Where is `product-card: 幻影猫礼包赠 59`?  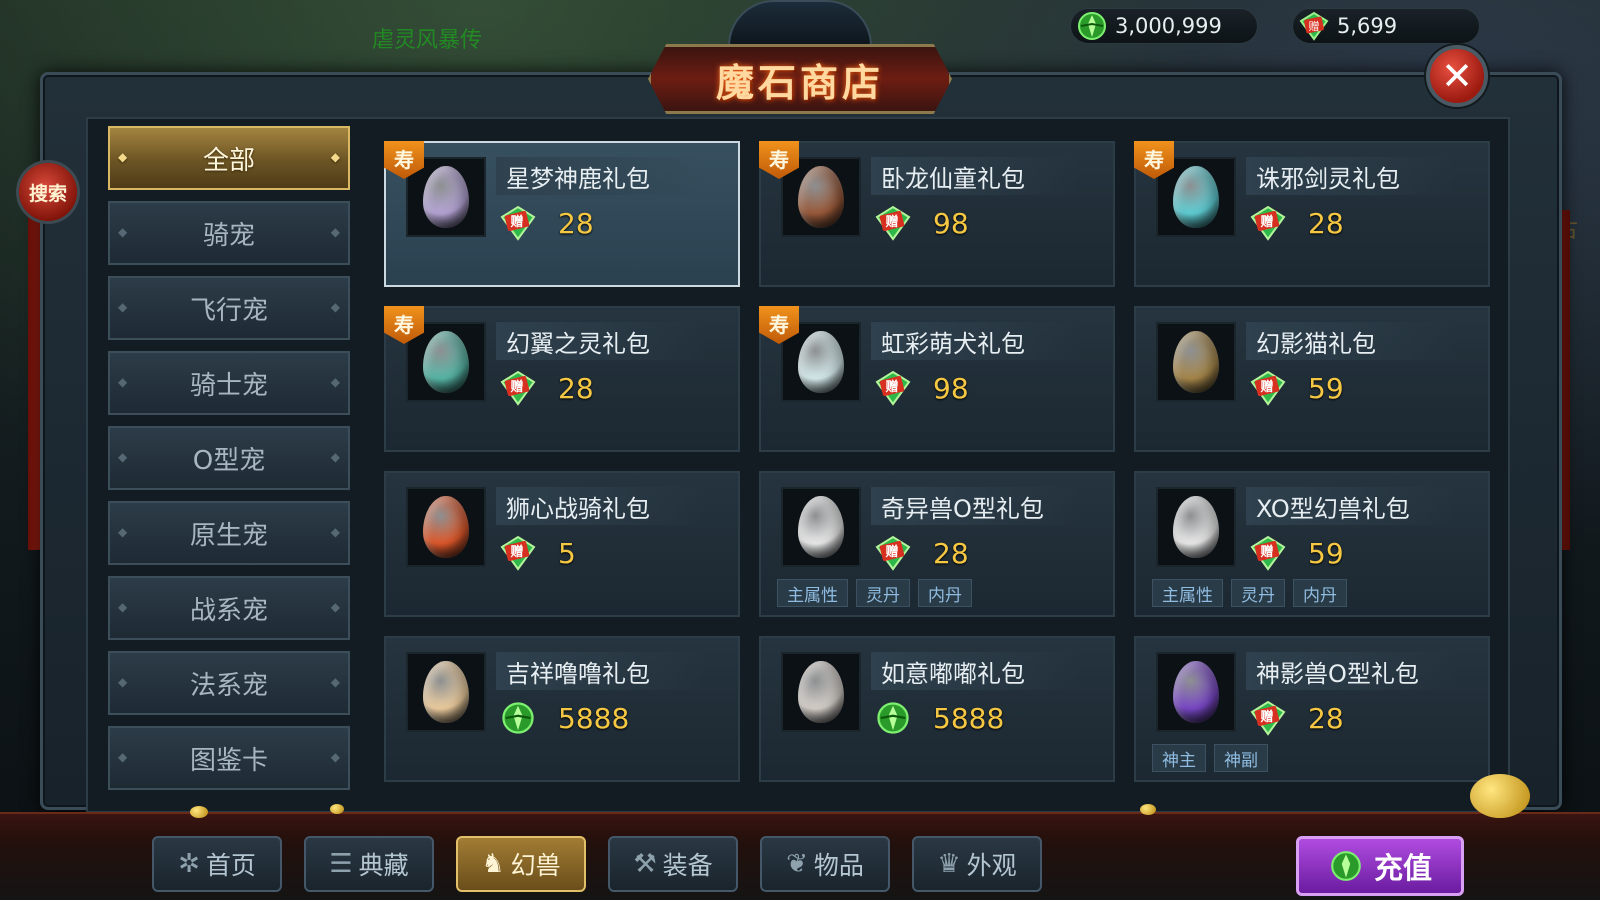
product-card: 幻影猫礼包赠 59 is located at coordinates (1312, 379).